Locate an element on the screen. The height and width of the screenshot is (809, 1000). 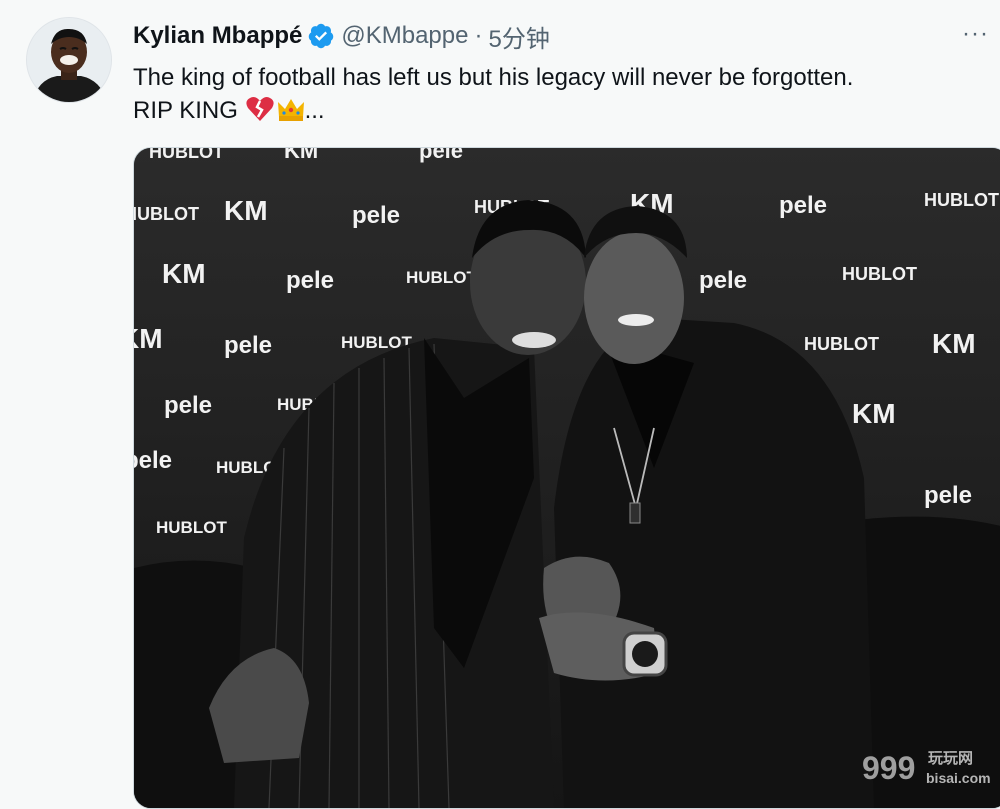
crown-icon is located at coordinates (290, 109).